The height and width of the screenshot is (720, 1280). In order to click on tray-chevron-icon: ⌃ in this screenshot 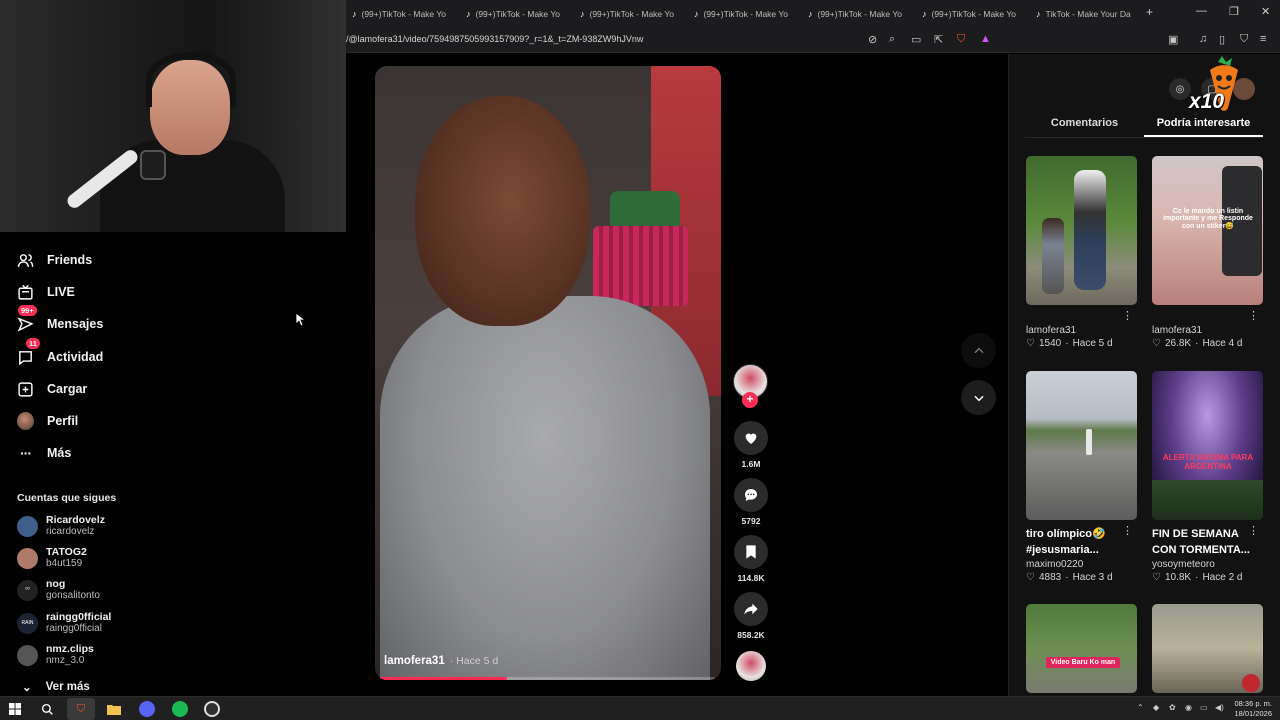, I will do `click(1140, 707)`.